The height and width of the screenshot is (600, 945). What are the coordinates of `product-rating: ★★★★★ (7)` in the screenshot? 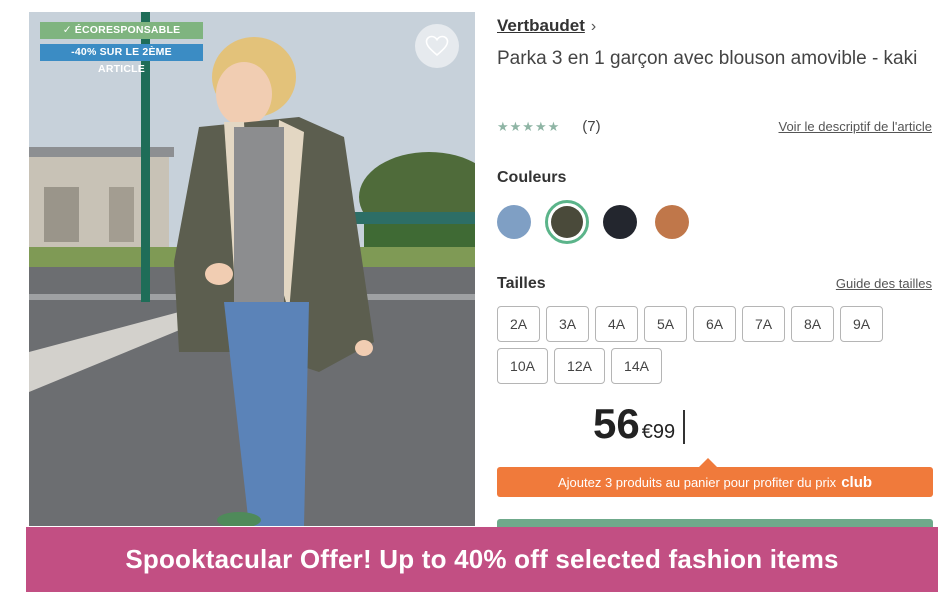 It's located at (549, 126).